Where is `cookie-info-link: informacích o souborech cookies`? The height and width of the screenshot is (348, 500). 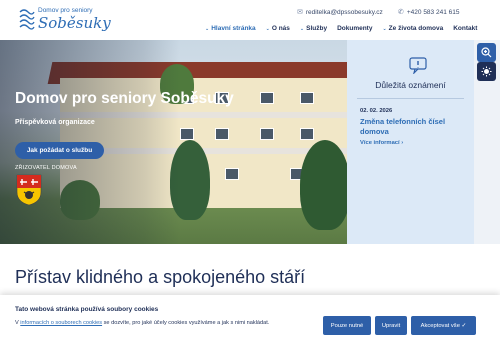
cookie-info-link: informacích o souborech cookies is located at coordinates (61, 323).